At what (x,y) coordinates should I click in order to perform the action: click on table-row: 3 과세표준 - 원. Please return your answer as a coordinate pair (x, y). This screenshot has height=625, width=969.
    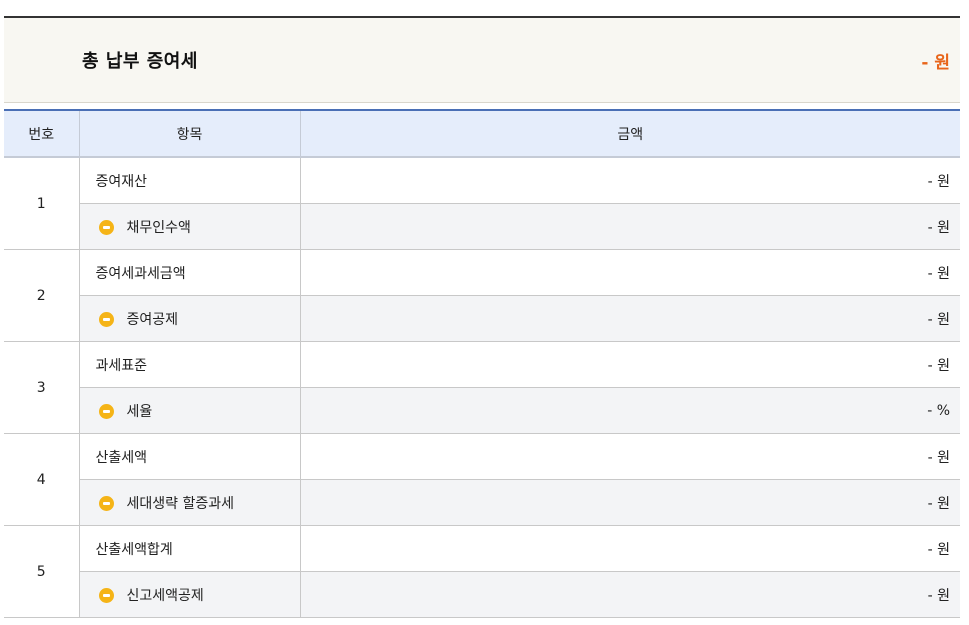
    Looking at the image, I should click on (482, 387).